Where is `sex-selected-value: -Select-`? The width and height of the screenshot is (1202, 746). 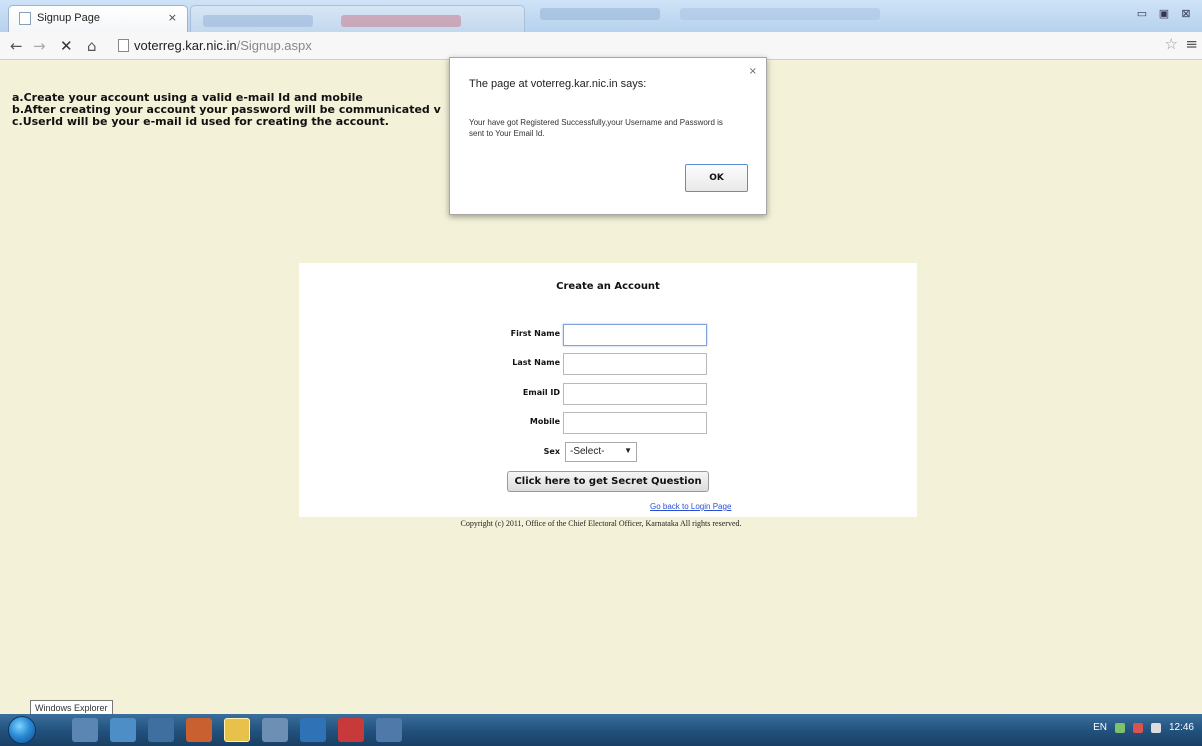
sex-selected-value: -Select- is located at coordinates (587, 451).